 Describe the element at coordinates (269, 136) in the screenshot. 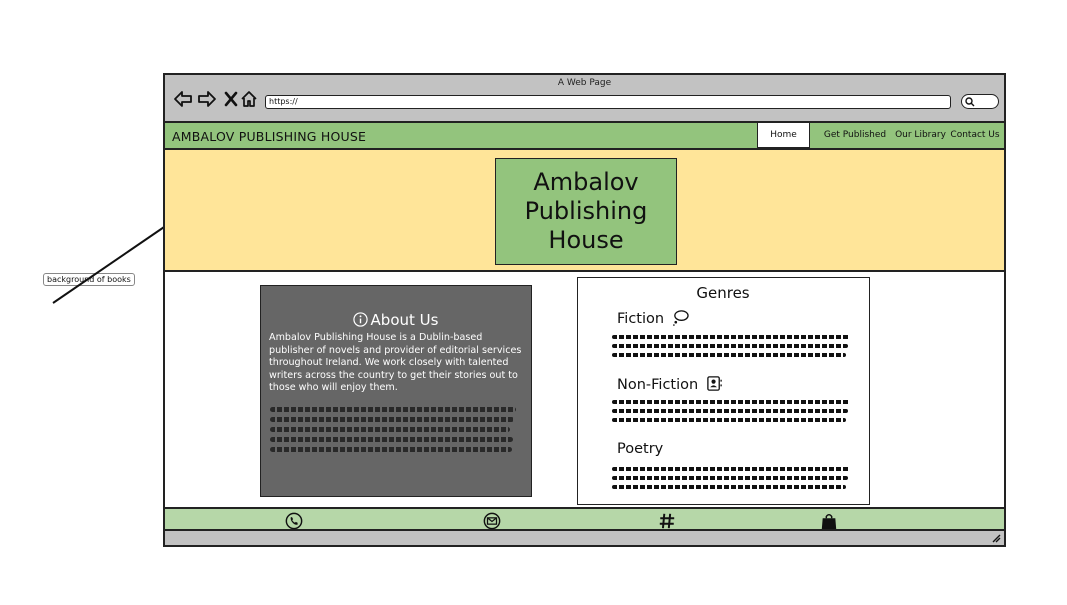

I see `site-brand: AMBALOV PUBLISHING HOUSE` at that location.